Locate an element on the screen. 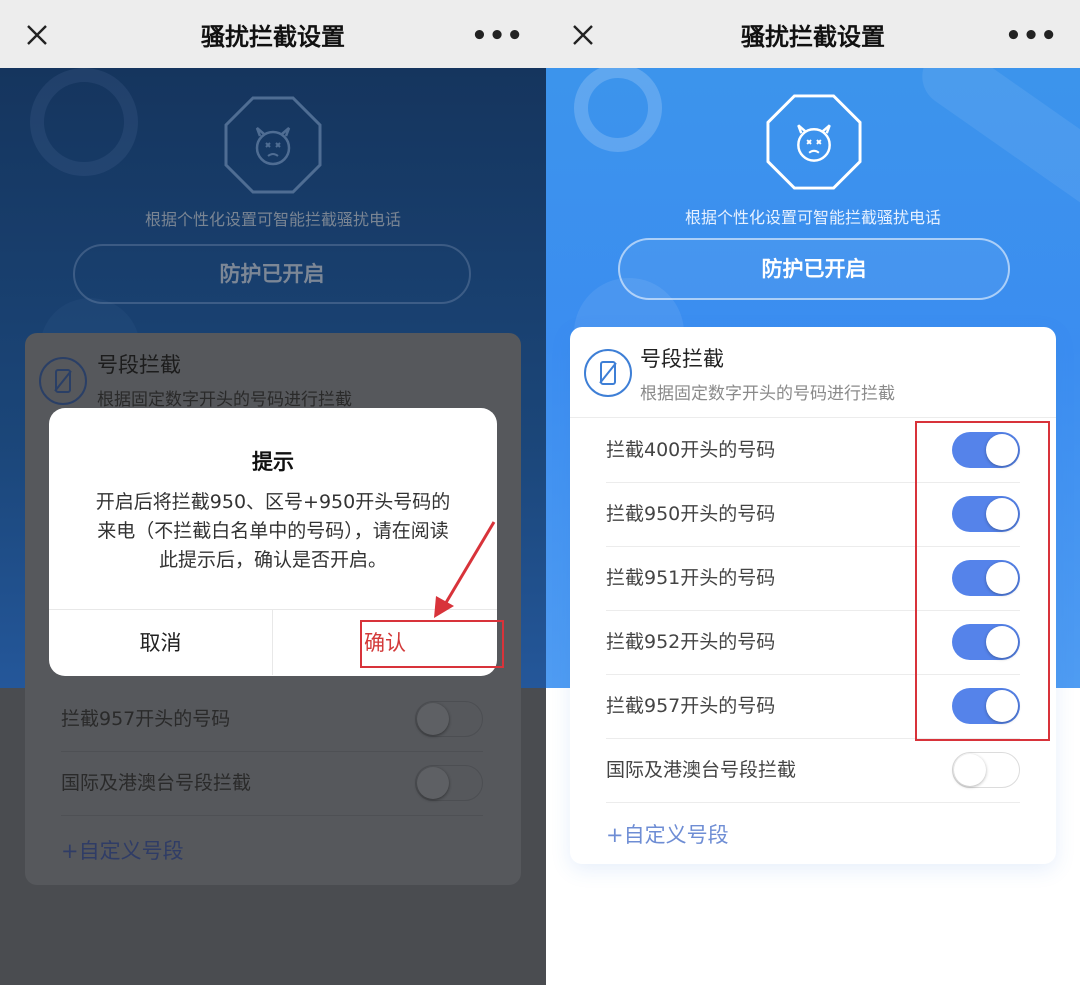 This screenshot has width=1080, height=985. list-row: 拦截957开头的号码 is located at coordinates (272, 719).